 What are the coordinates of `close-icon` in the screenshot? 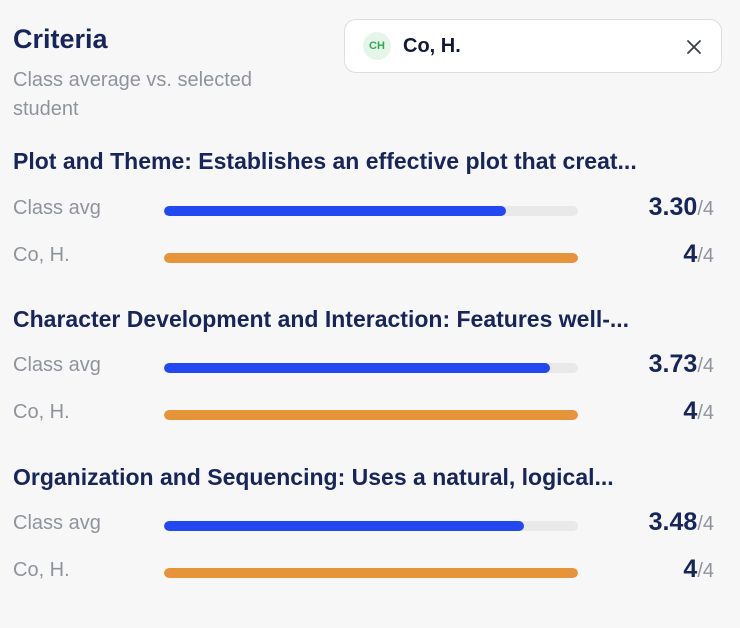 It's located at (694, 47).